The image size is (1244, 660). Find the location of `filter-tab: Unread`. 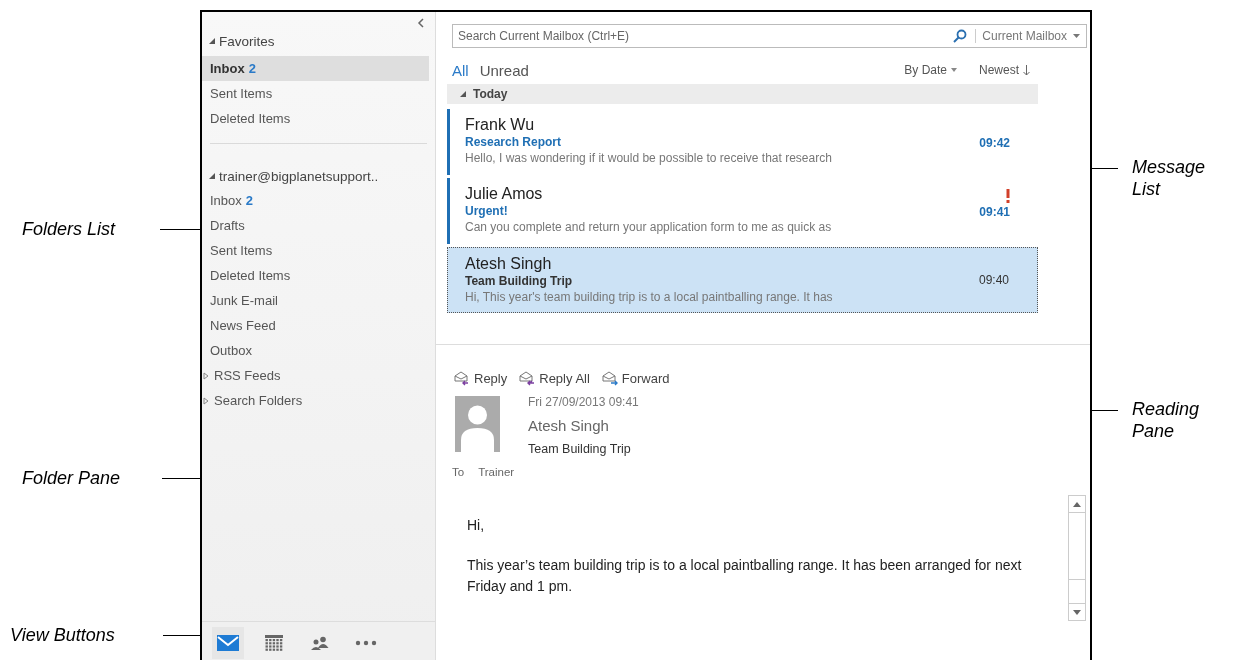

filter-tab: Unread is located at coordinates (504, 70).